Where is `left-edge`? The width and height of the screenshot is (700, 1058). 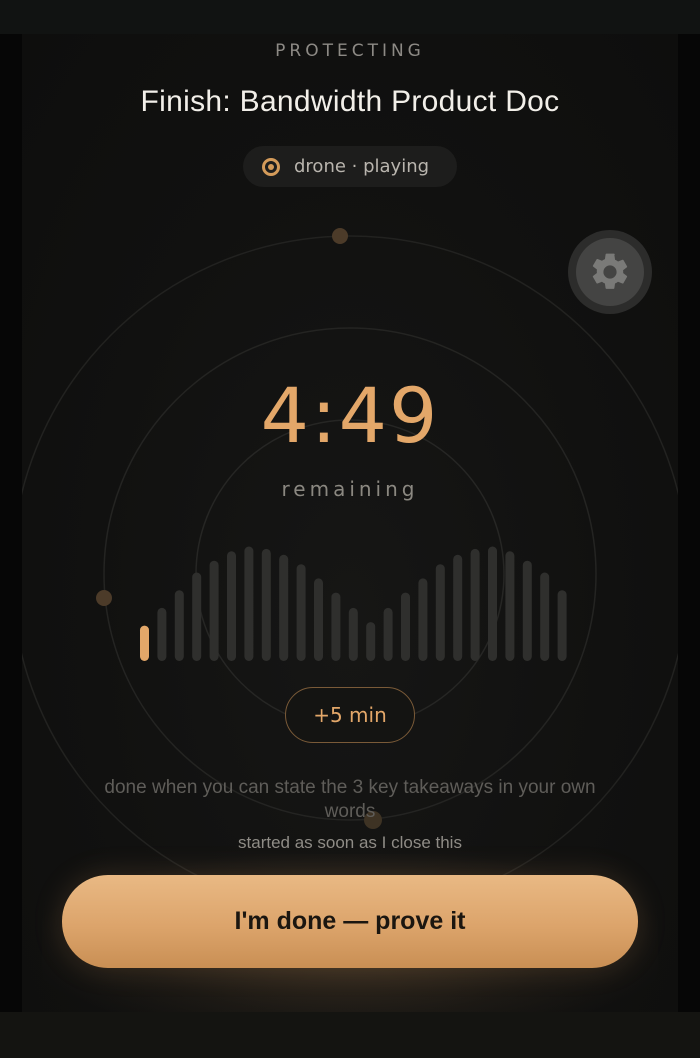
left-edge is located at coordinates (11, 523).